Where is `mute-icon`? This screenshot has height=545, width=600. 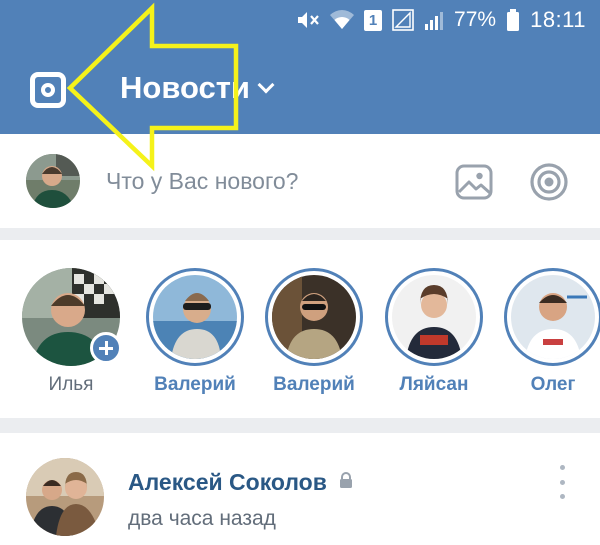 mute-icon is located at coordinates (308, 20).